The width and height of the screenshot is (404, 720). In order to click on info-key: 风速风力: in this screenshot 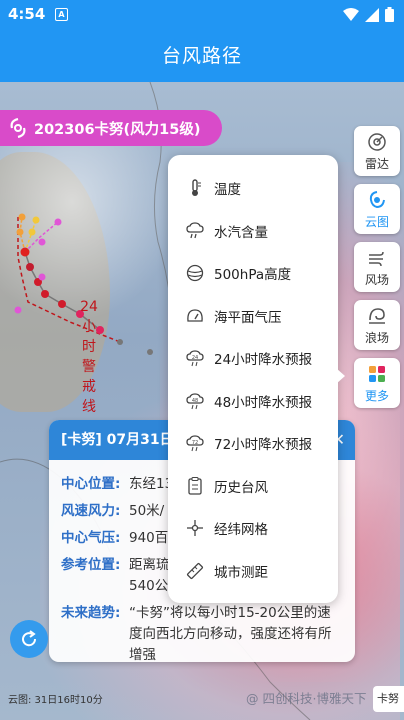, I will do `click(91, 511)`.